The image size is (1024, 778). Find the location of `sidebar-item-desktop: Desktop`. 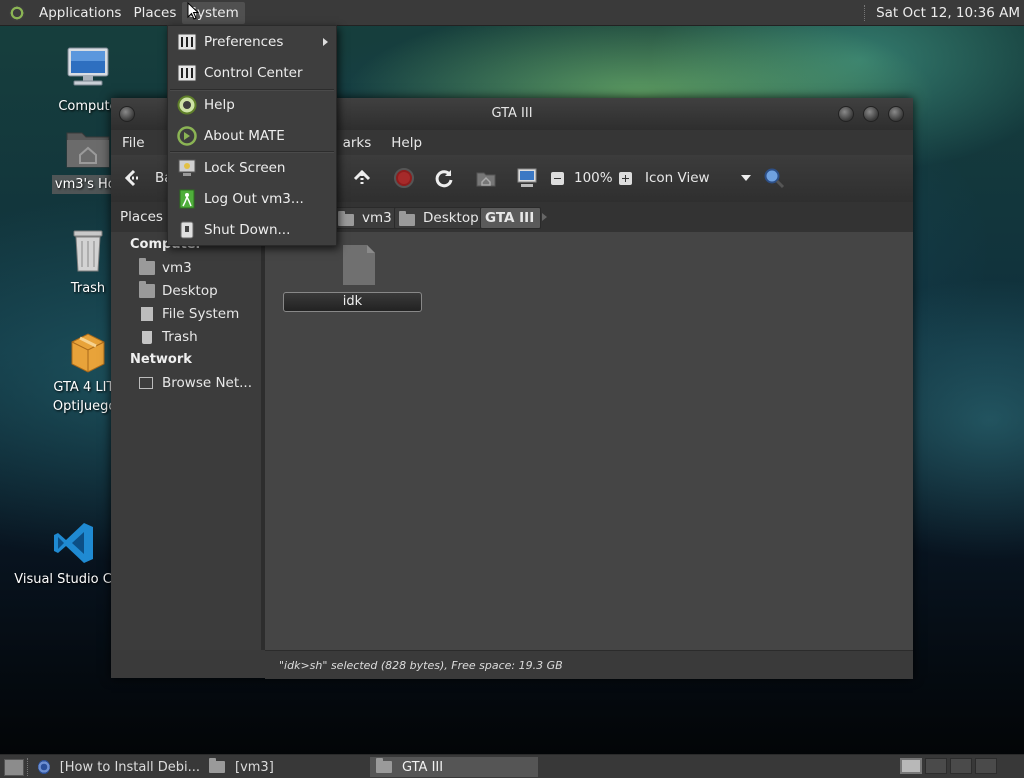

sidebar-item-desktop: Desktop is located at coordinates (178, 291).